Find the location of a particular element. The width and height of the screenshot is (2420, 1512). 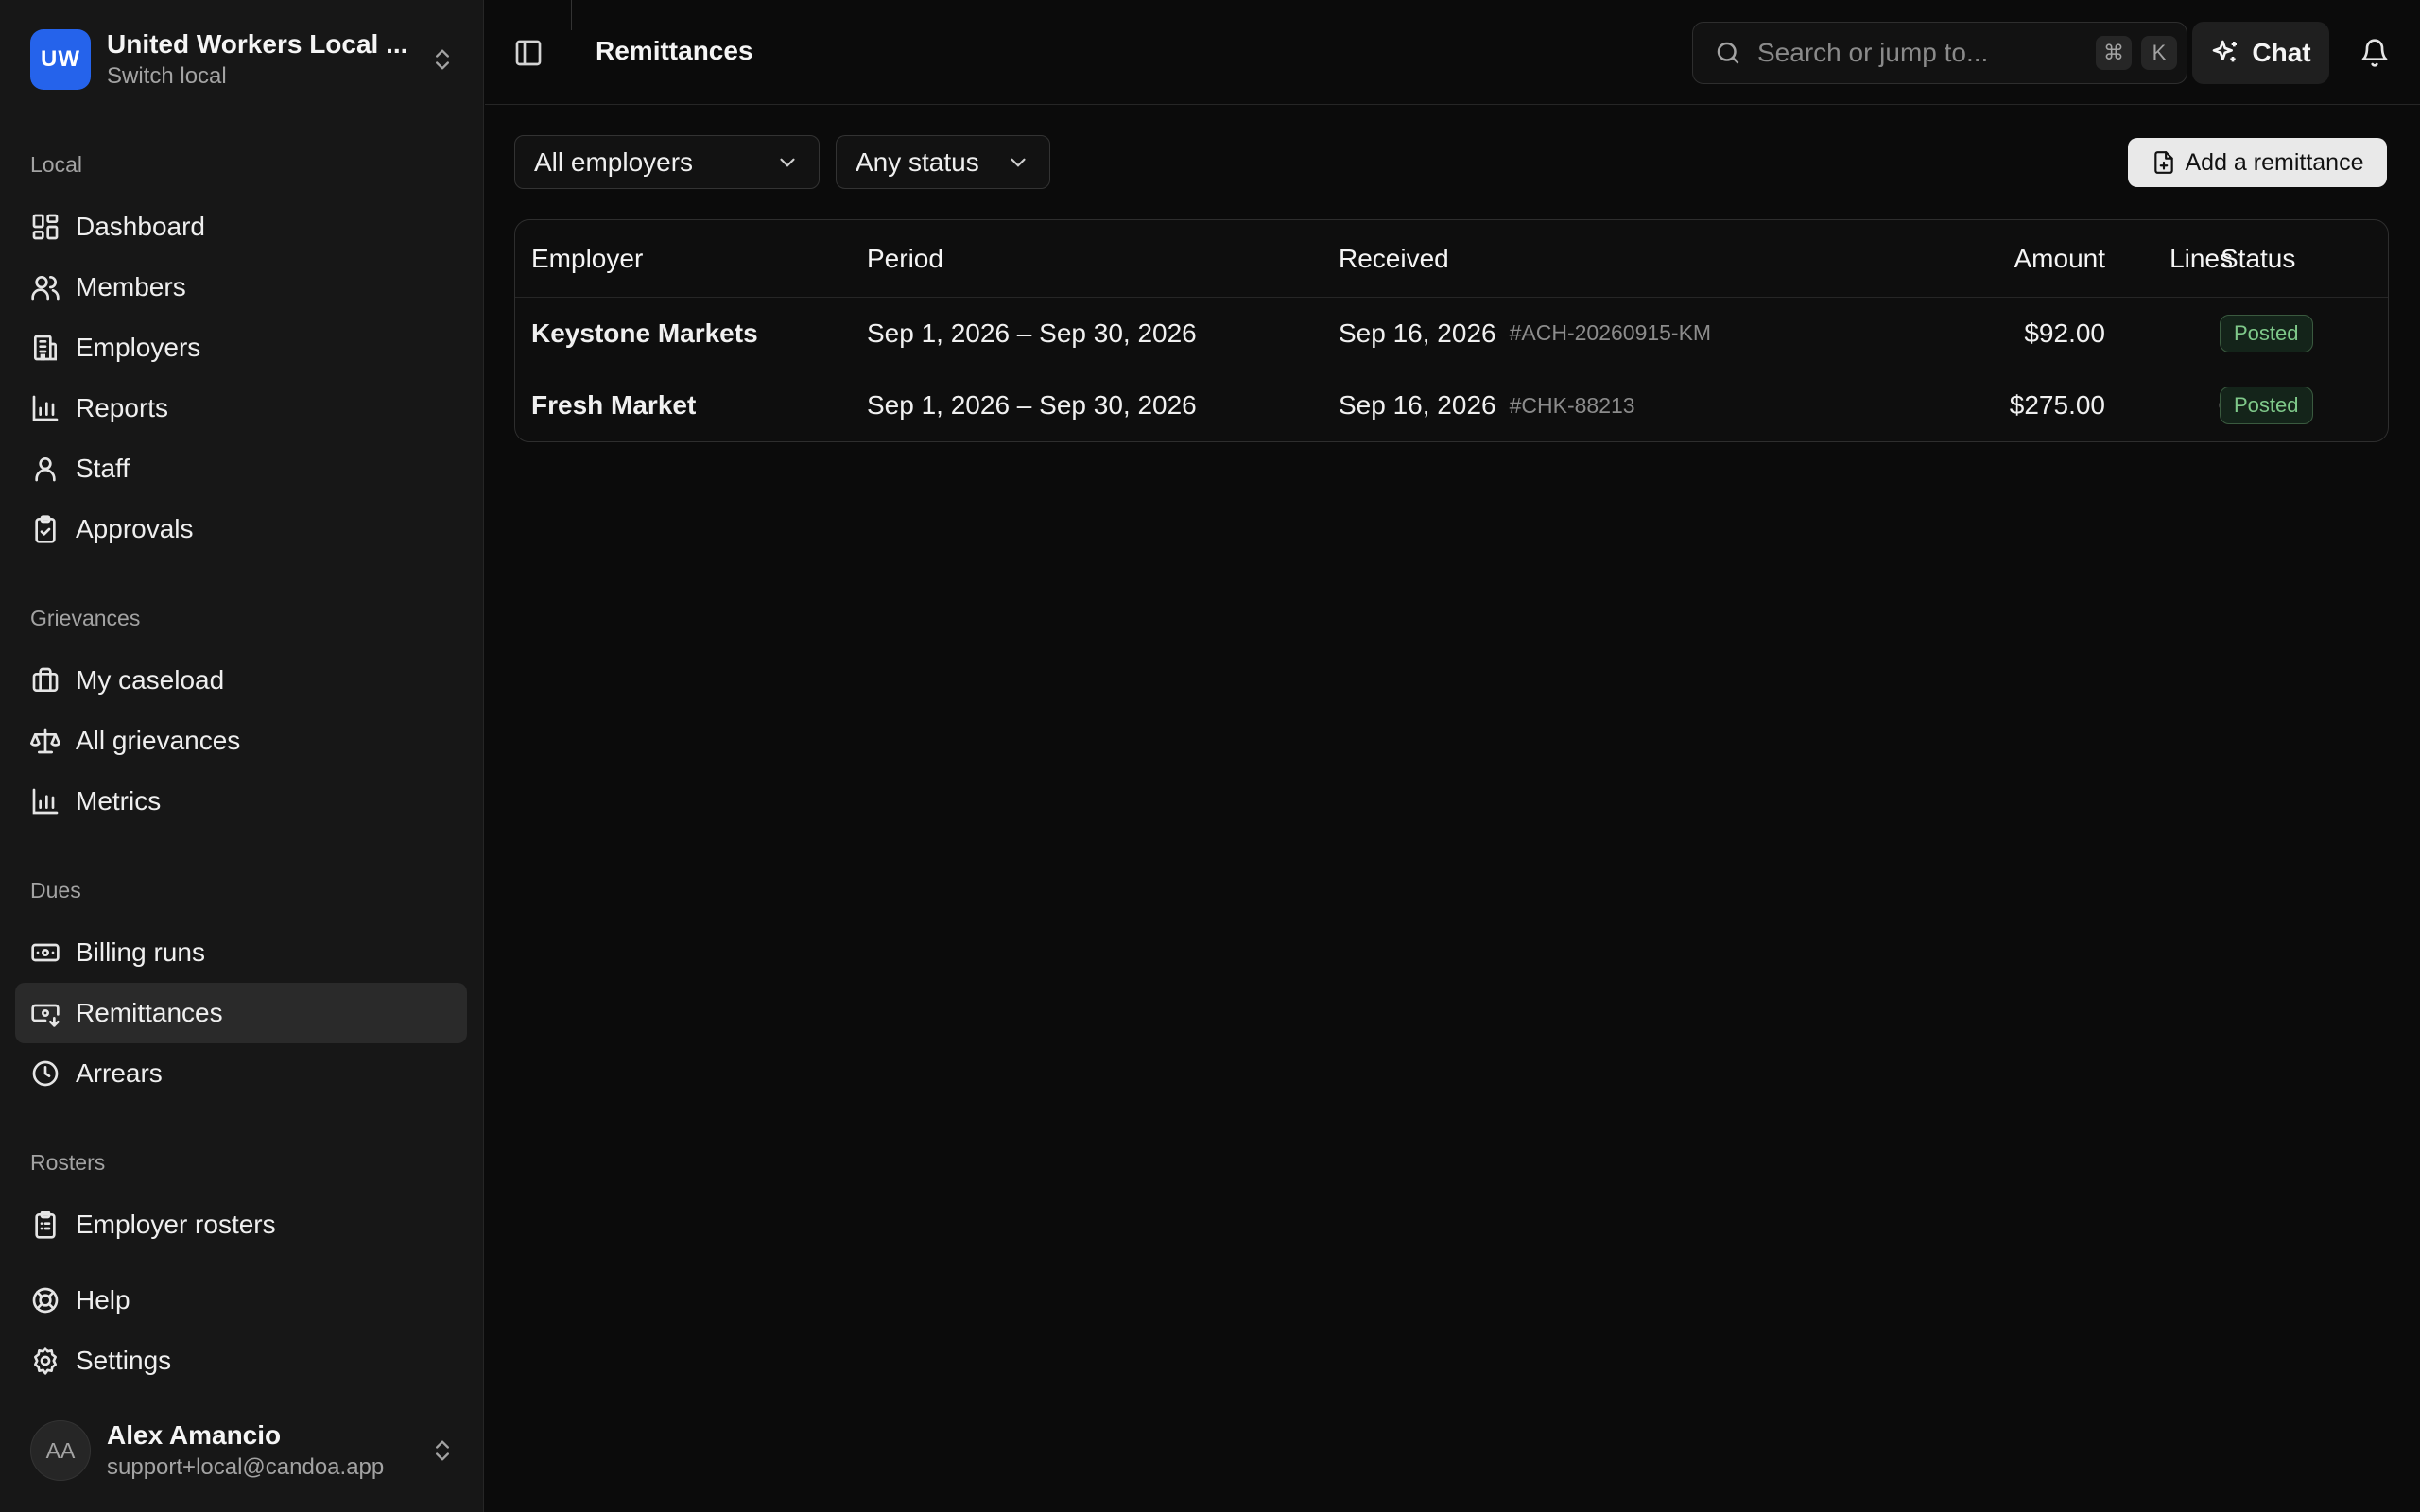

status-filter-select: Any status is located at coordinates (943, 162).